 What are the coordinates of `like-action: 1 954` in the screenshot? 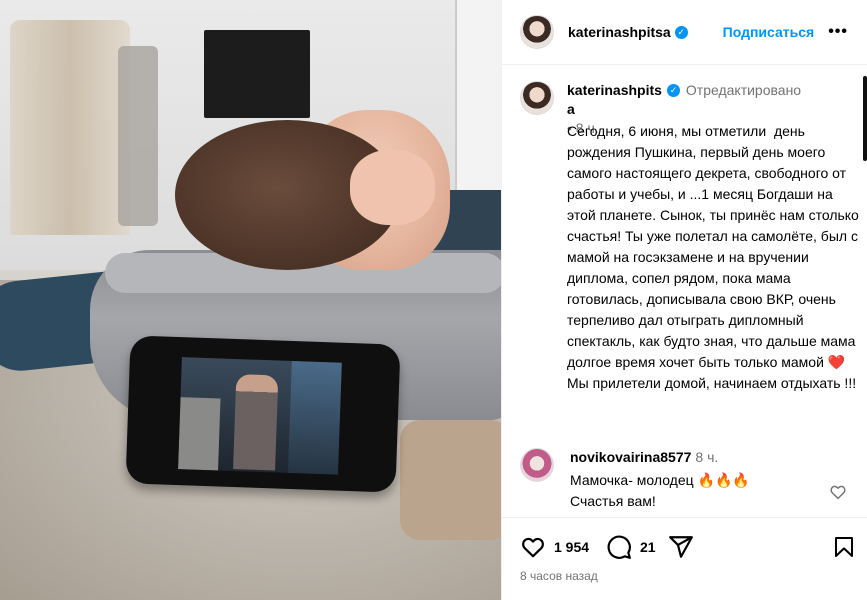 It's located at (554, 547).